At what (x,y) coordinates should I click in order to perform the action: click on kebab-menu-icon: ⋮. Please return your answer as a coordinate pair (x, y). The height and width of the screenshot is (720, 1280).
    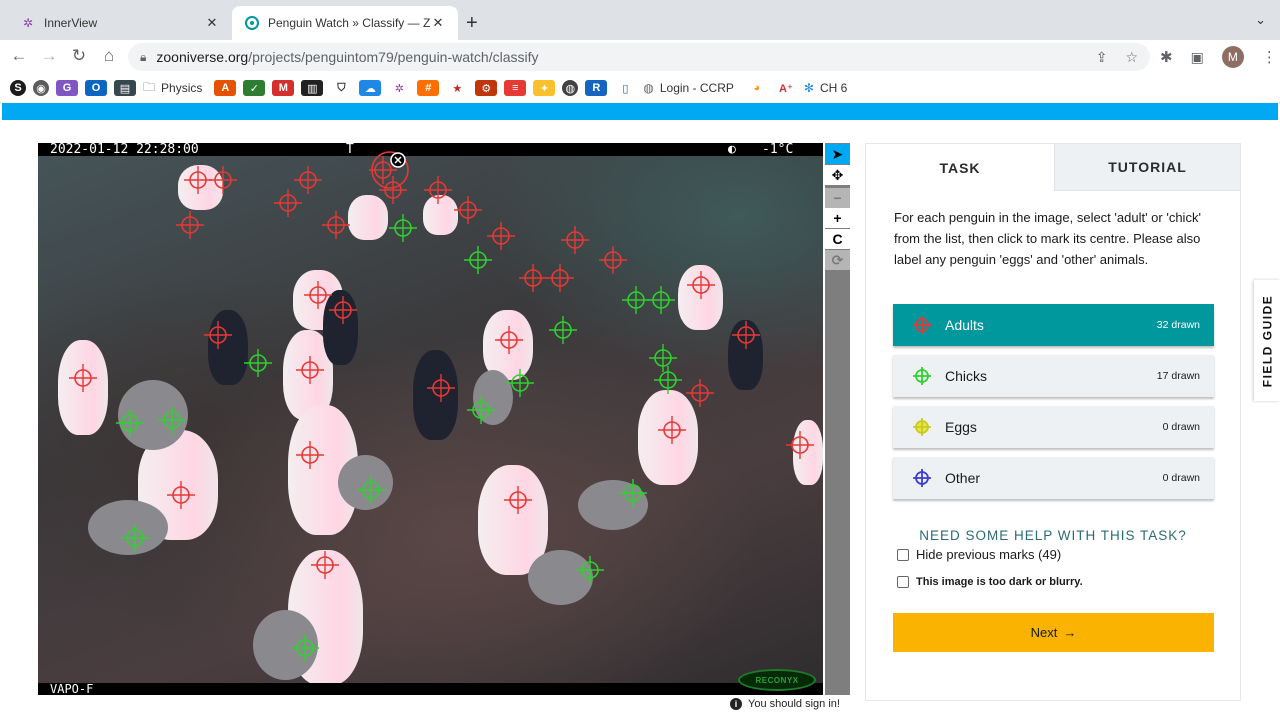
    Looking at the image, I should click on (1269, 57).